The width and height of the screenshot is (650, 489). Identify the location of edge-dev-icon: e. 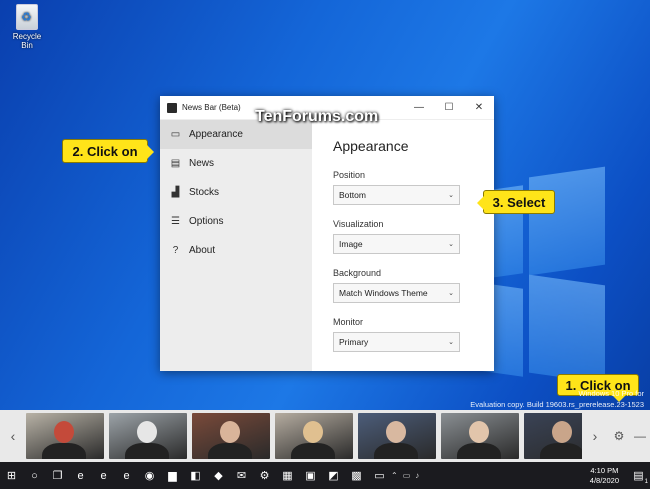
(126, 475).